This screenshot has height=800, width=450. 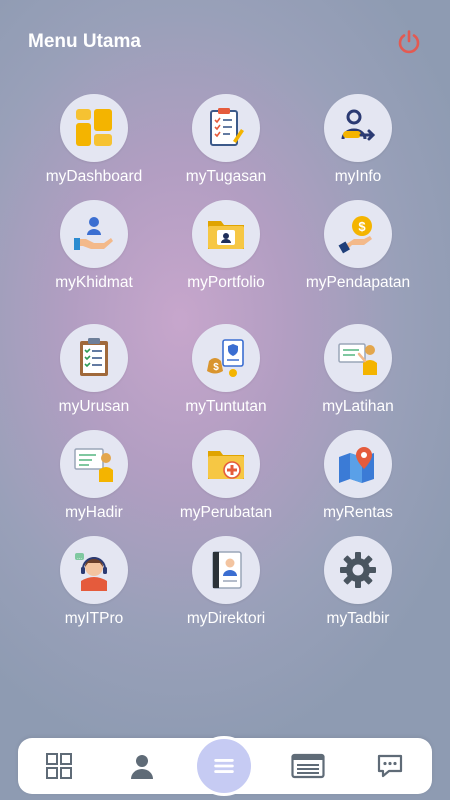 I want to click on menu-item-mydirektori: myDirektori, so click(x=226, y=582).